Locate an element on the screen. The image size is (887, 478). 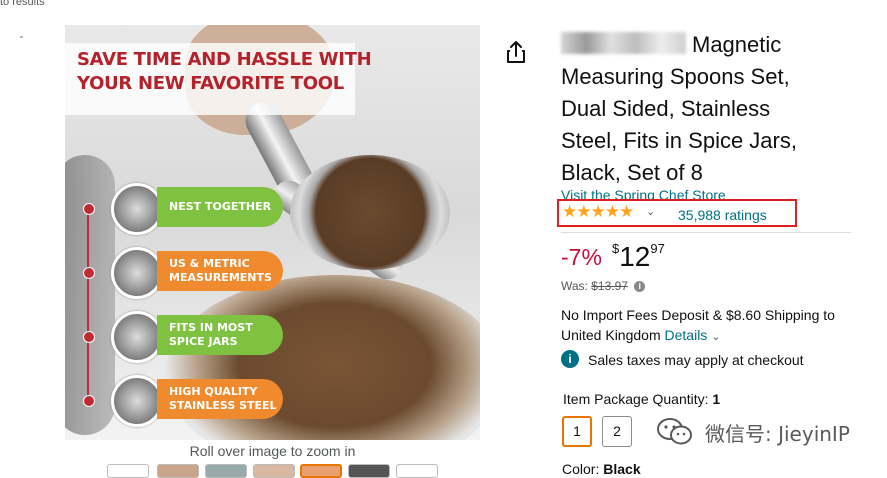
wechat-icon is located at coordinates (674, 431).